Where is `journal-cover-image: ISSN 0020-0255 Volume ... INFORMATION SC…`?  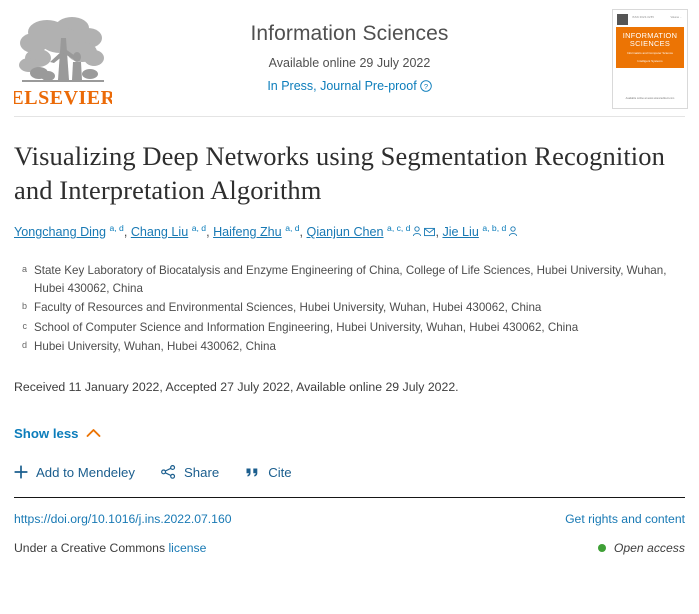
journal-cover-image: ISSN 0020-0255 Volume ... INFORMATION SC… is located at coordinates (650, 59).